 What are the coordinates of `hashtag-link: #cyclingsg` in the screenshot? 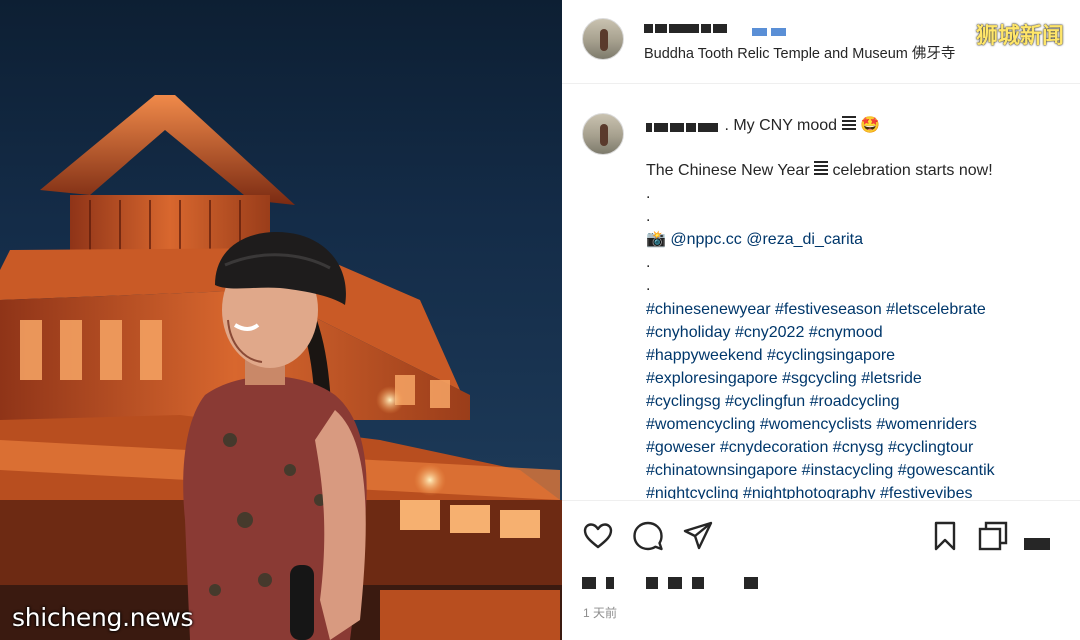 It's located at (683, 401).